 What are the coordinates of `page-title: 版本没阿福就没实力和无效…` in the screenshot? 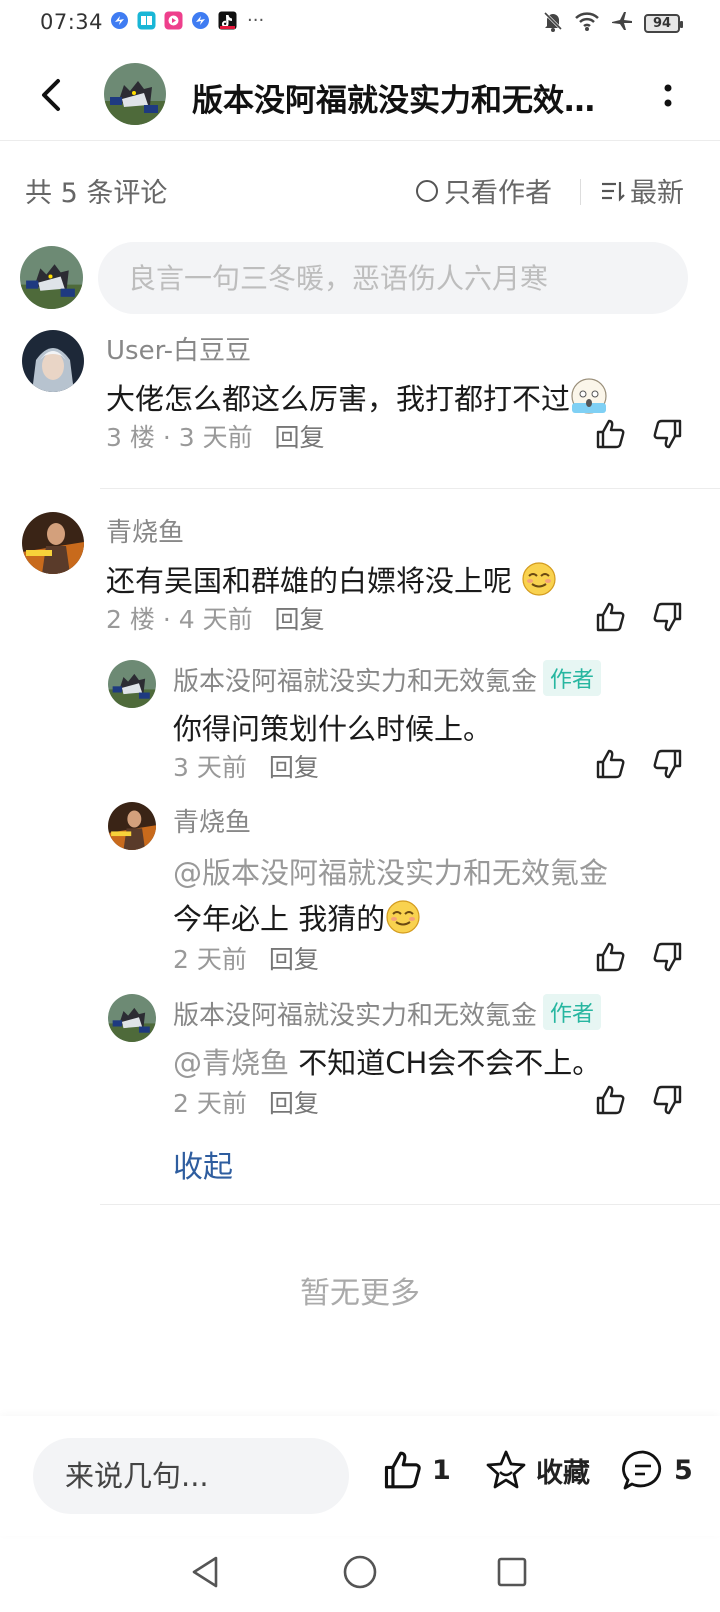 It's located at (393, 101).